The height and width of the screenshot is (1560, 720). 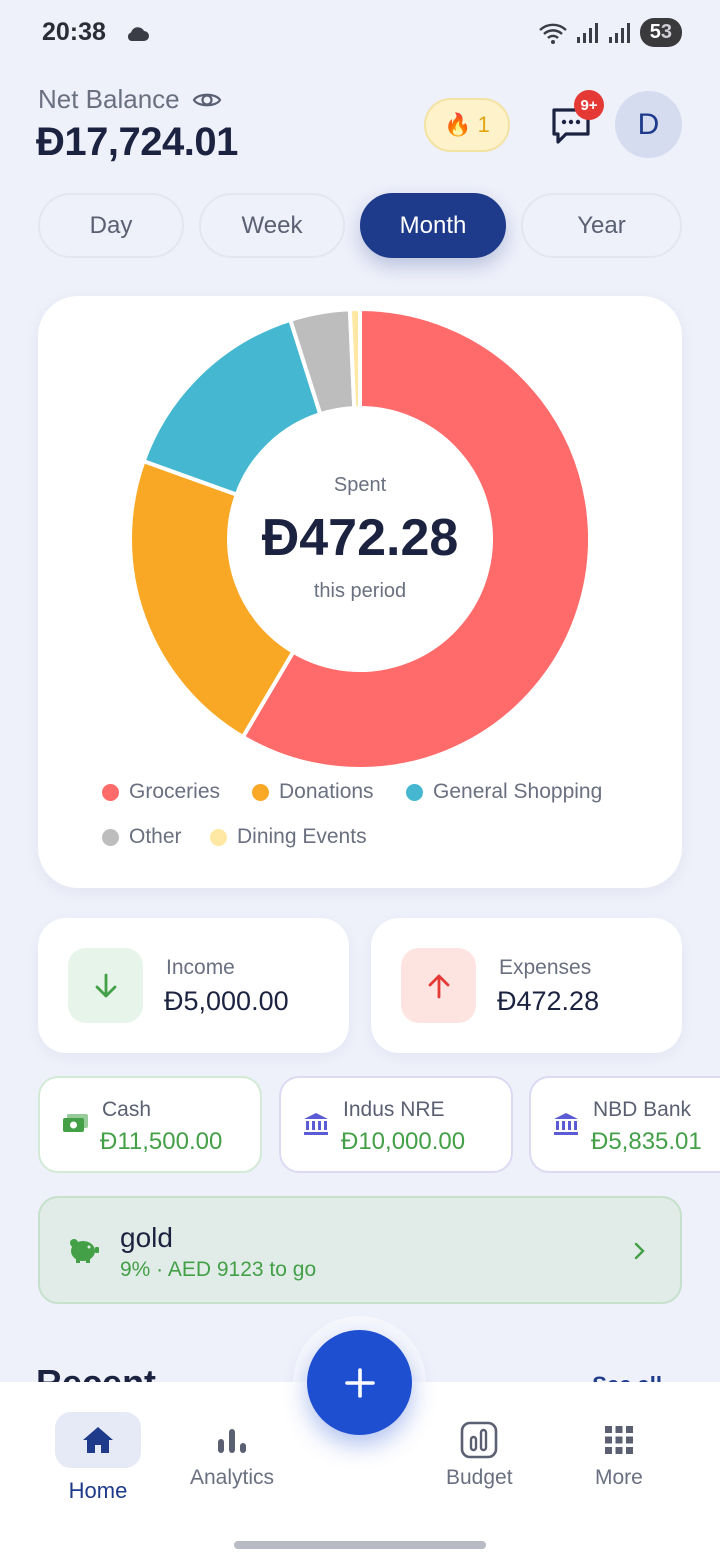 What do you see at coordinates (646, 1141) in the screenshot?
I see `account-balance: Đ5,835.01` at bounding box center [646, 1141].